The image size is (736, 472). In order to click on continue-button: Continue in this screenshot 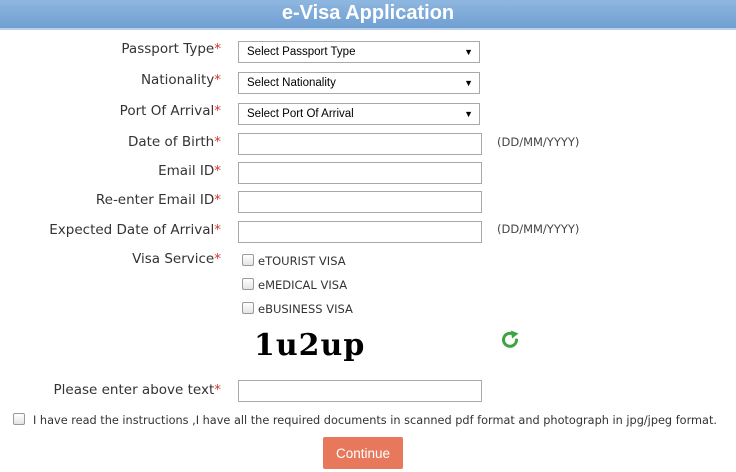, I will do `click(363, 453)`.